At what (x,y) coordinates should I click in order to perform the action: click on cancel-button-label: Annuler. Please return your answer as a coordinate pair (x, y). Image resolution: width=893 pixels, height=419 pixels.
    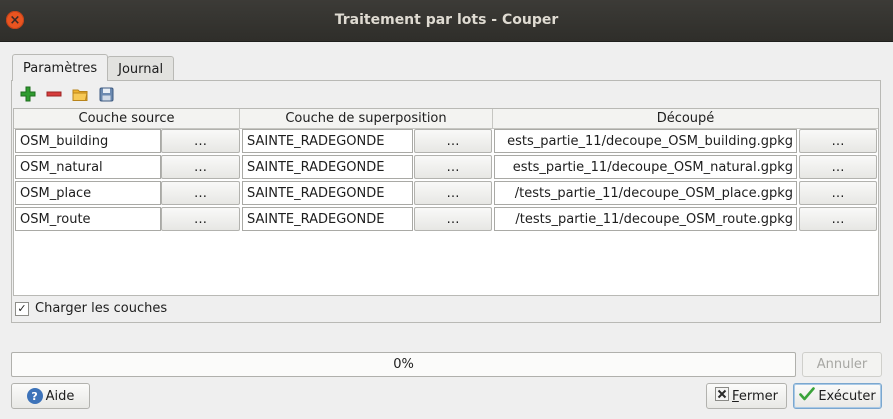
    Looking at the image, I should click on (842, 364).